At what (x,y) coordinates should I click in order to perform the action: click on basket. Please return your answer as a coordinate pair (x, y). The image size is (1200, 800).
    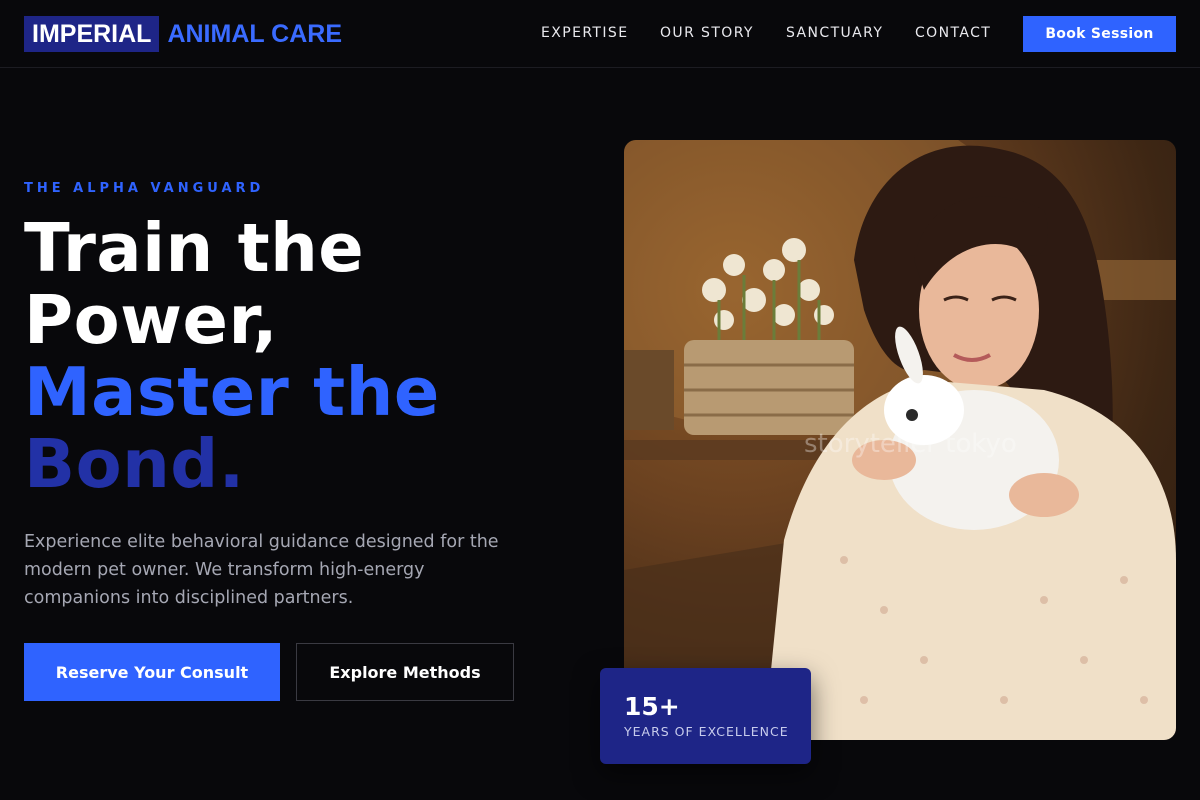
    Looking at the image, I should click on (769, 387).